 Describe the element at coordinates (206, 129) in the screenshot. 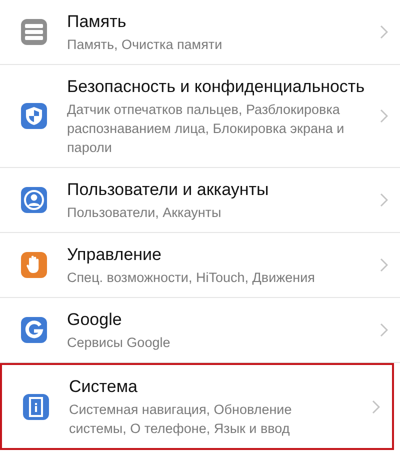

I see `item-subtitle: Датчик отпечатков пальцев, Разблокировка распознаванием лица, Блокировка экрана и пароли` at that location.